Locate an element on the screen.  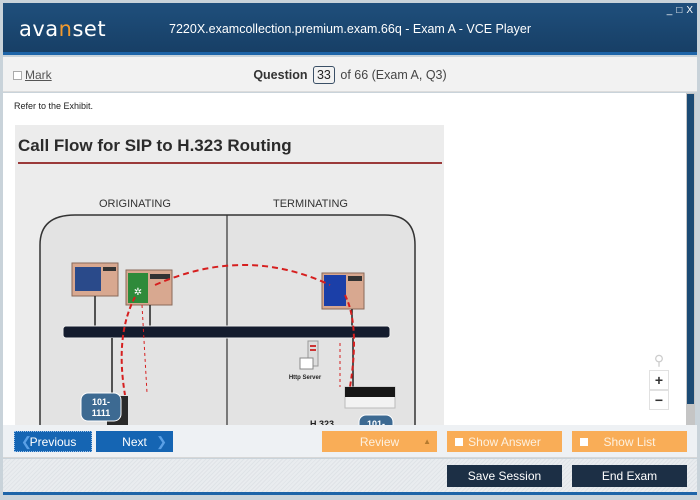
gatekeeper-device is located at coordinates (343, 291).